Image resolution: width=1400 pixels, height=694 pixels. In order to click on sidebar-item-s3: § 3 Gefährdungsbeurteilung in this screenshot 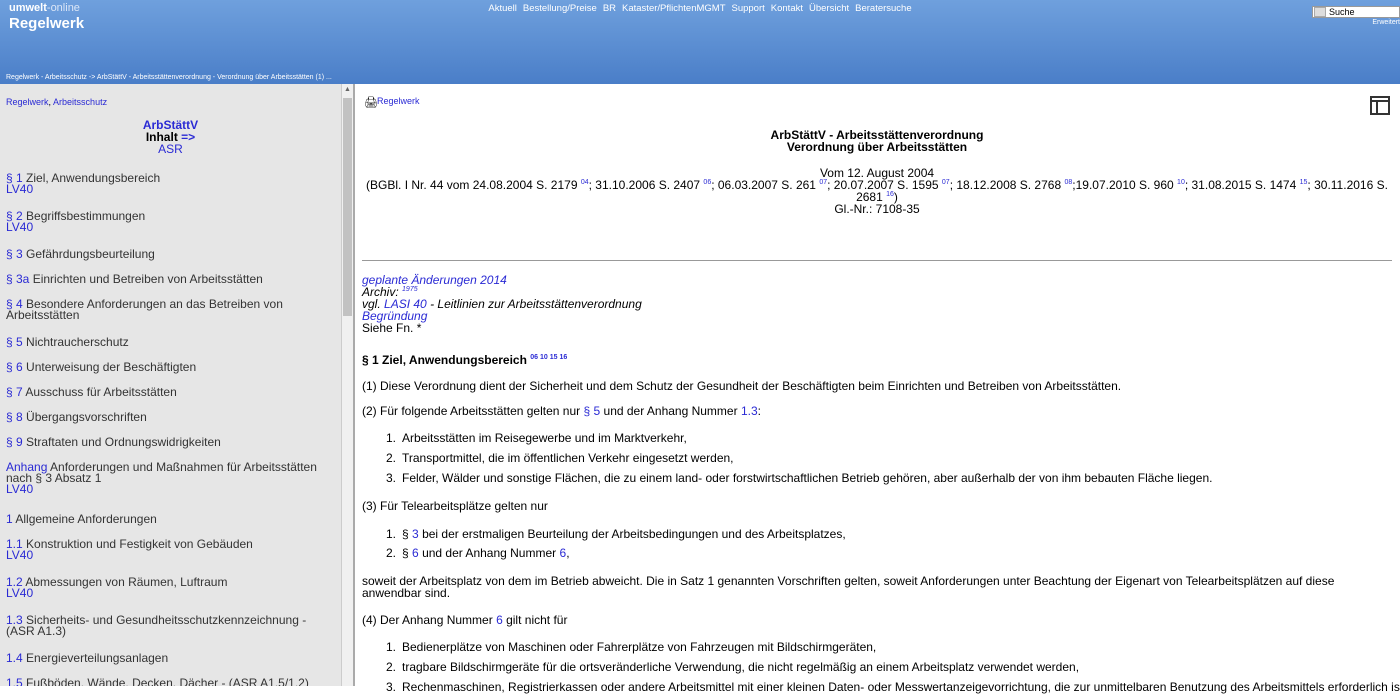, I will do `click(171, 254)`.